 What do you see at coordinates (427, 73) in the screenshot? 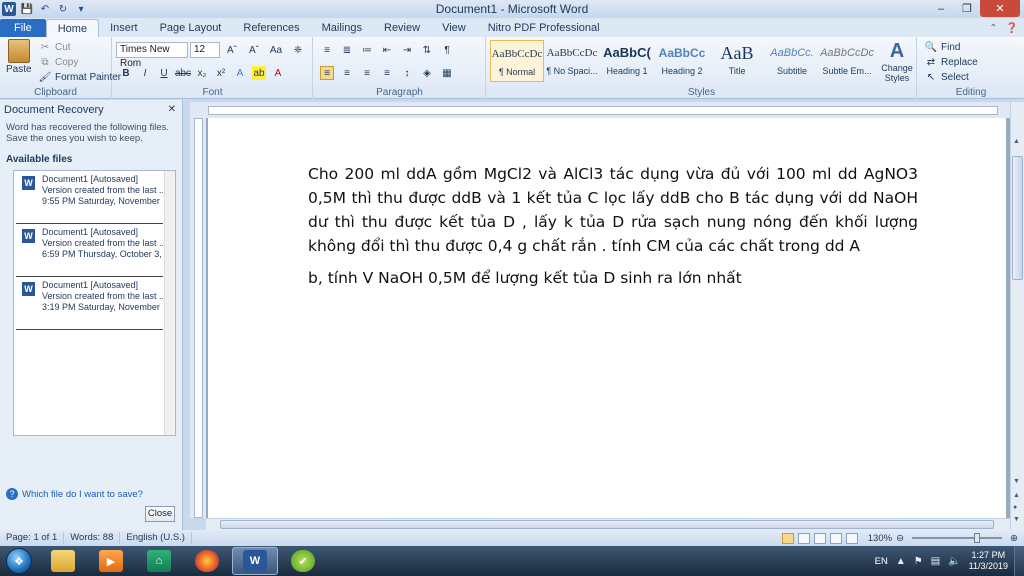
I see `shading-icon: ◈` at bounding box center [427, 73].